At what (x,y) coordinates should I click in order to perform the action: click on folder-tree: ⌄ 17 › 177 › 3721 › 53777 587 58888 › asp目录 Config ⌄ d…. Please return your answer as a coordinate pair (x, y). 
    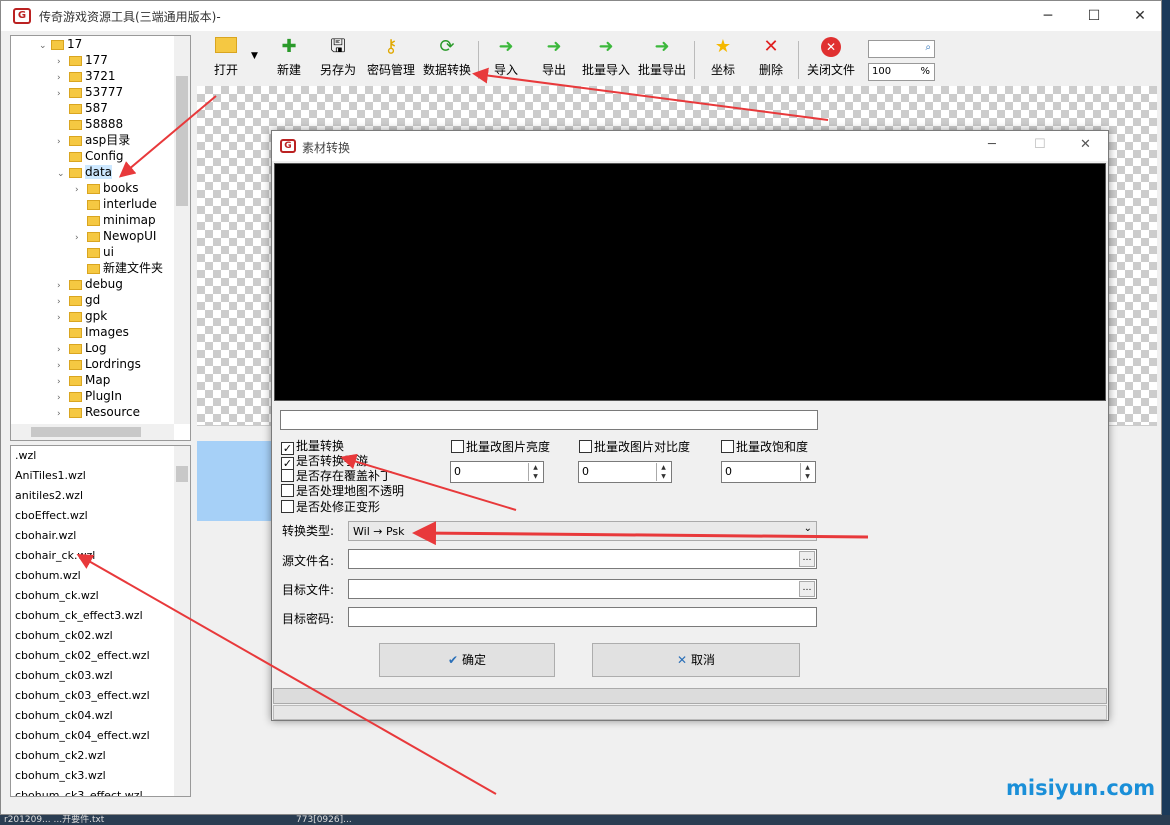
    Looking at the image, I should click on (100, 238).